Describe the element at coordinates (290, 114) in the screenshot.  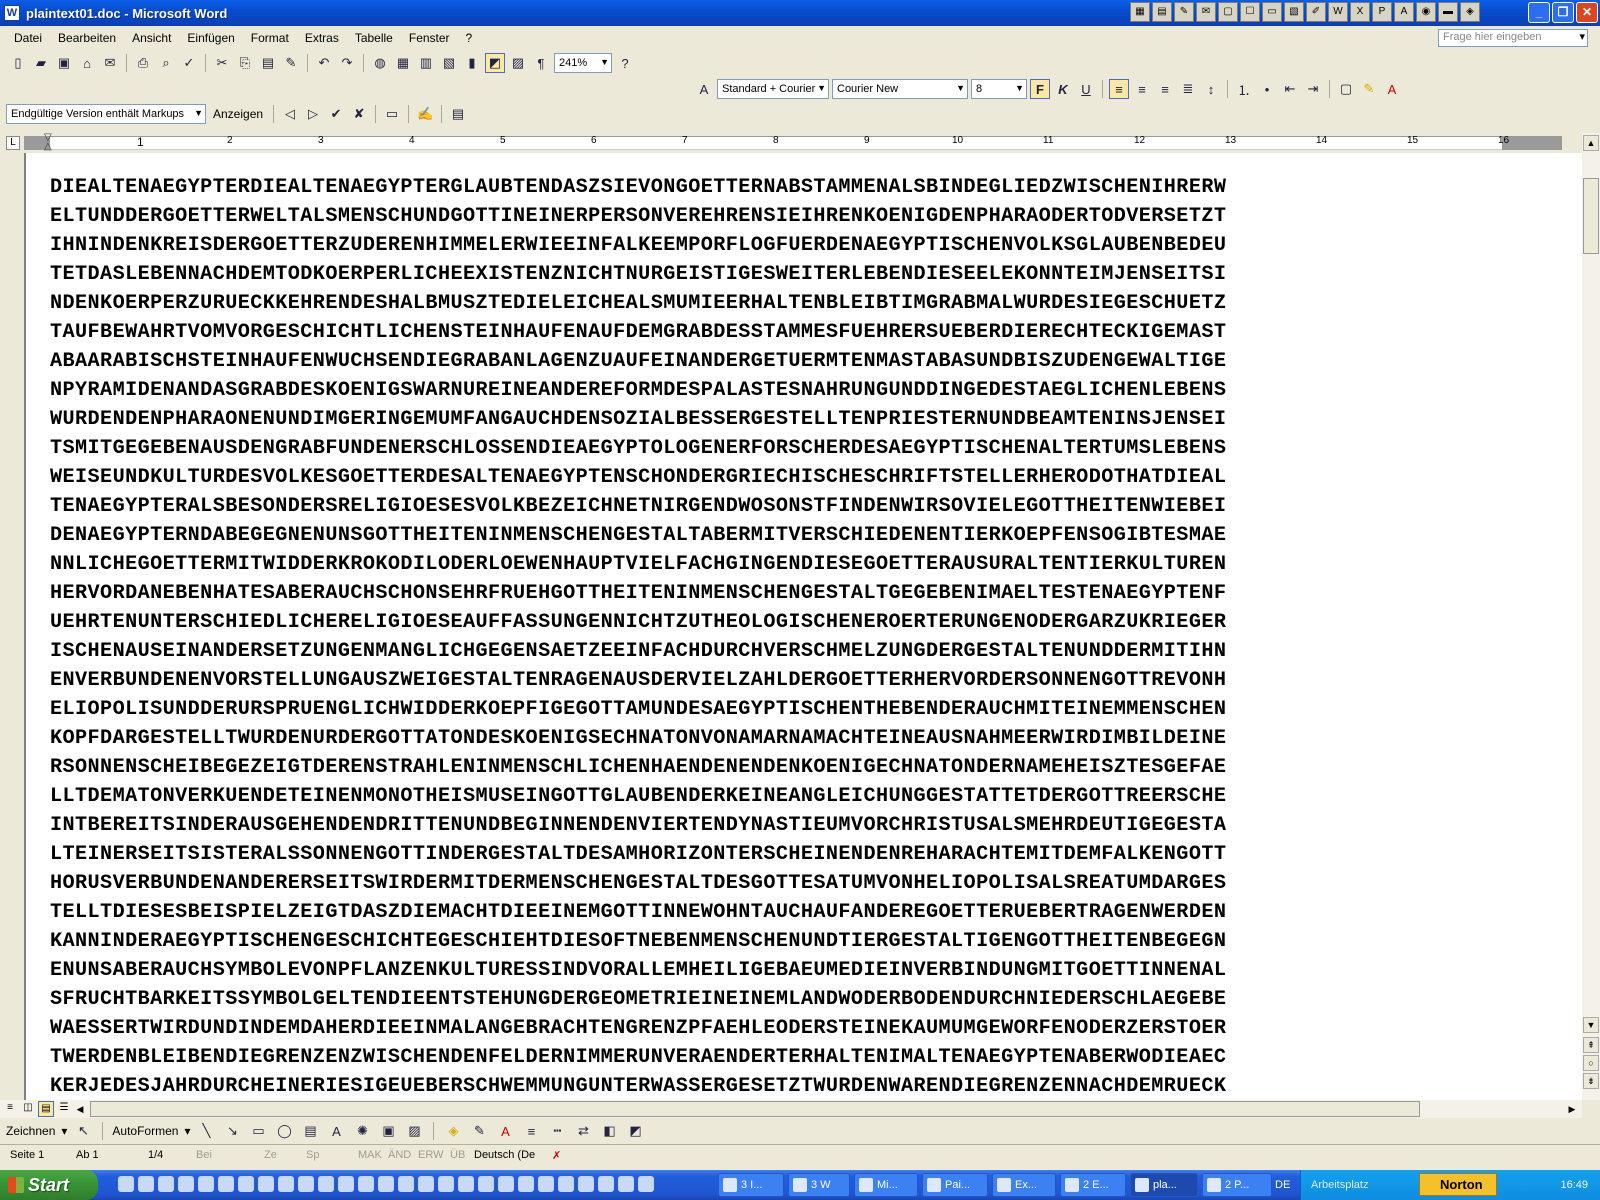
I see `previous-change-icon: ◁` at that location.